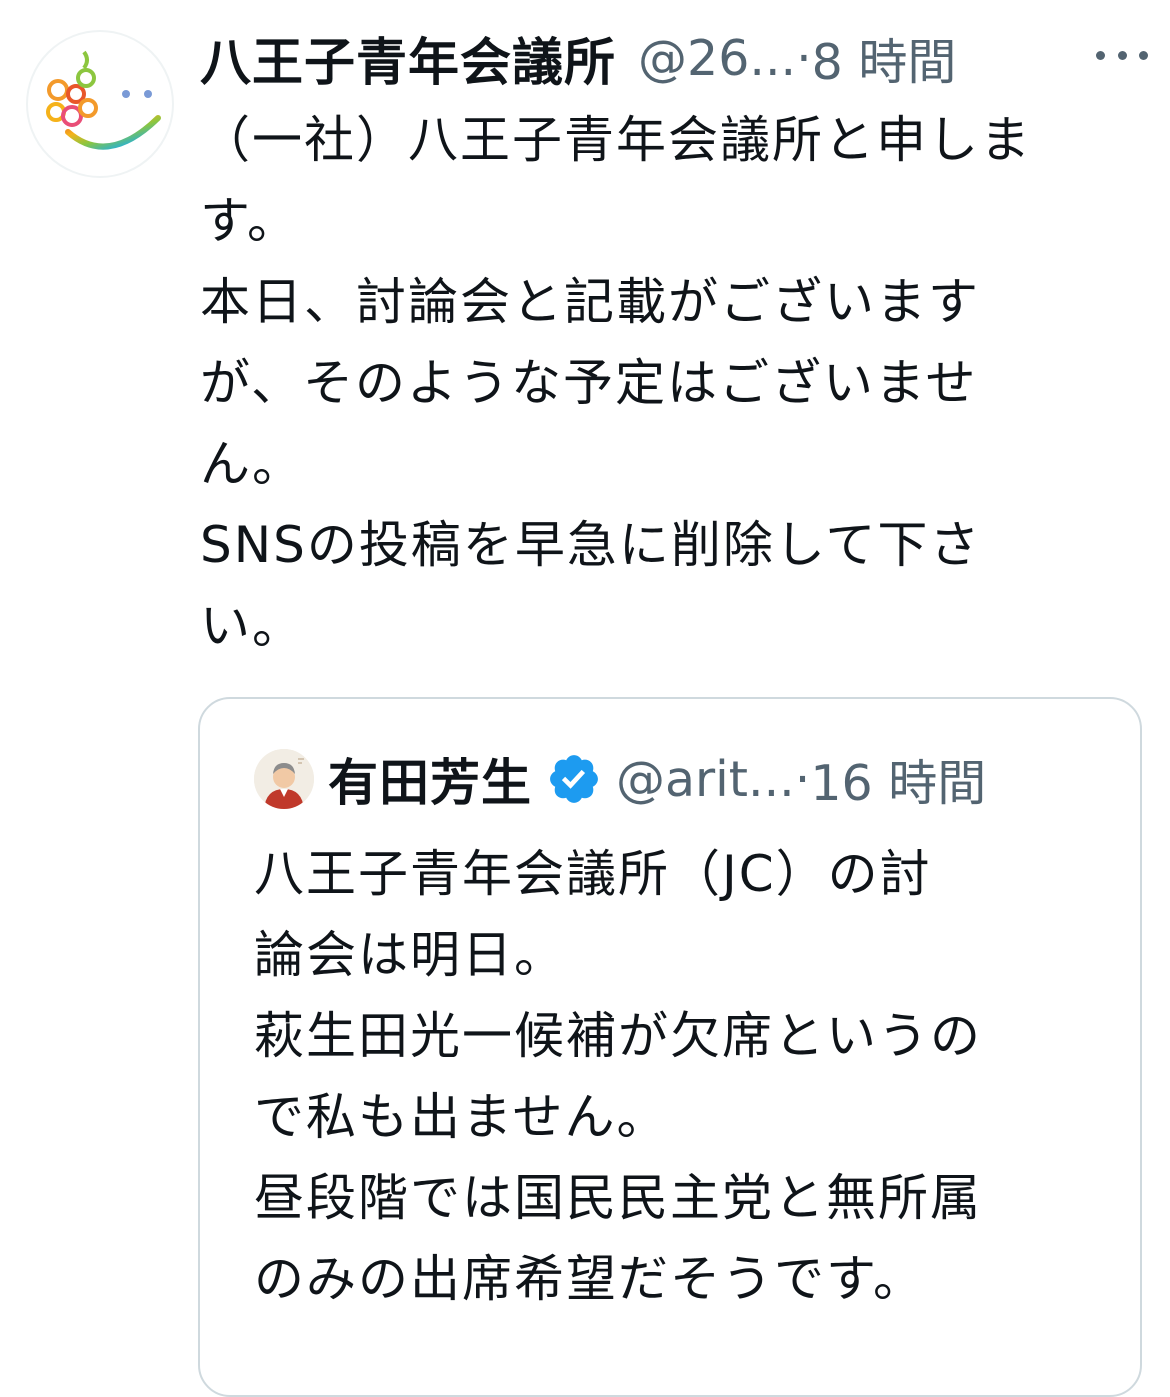 Image resolution: width=1170 pixels, height=1397 pixels. Describe the element at coordinates (103, 100) in the screenshot. I see `smiley-logo-icon` at that location.